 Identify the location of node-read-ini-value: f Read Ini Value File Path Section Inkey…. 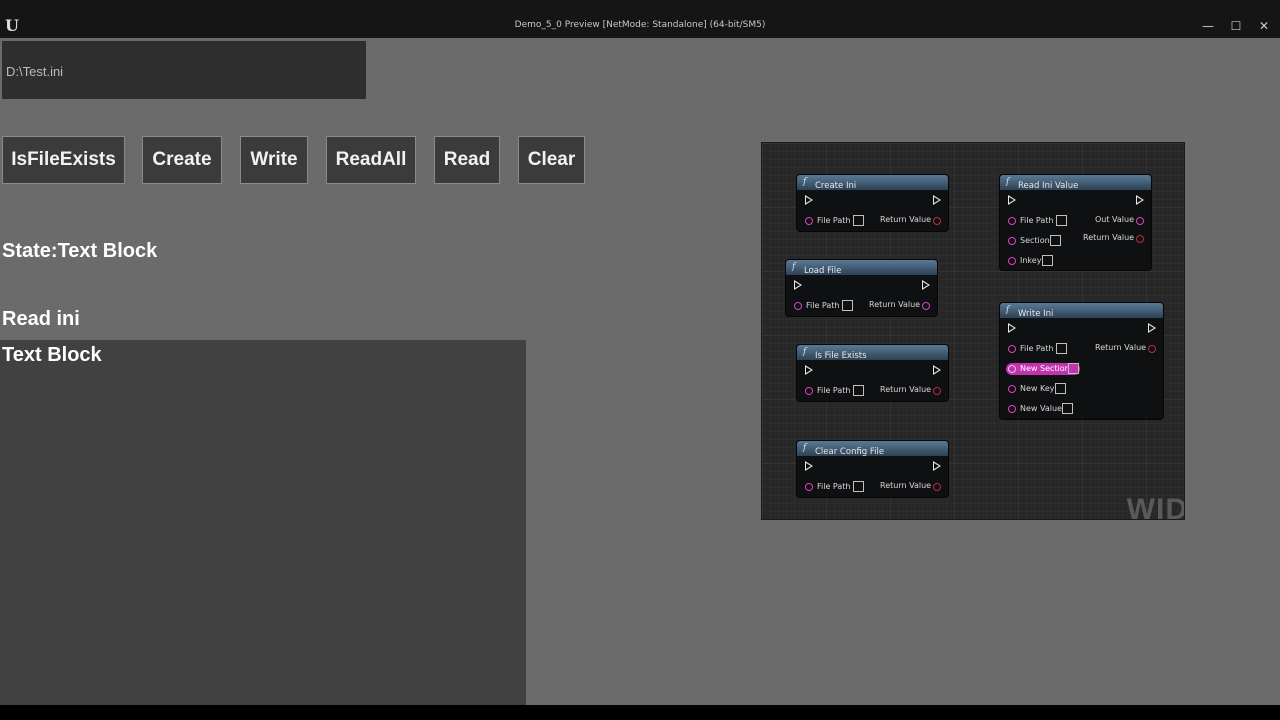
(1075, 222).